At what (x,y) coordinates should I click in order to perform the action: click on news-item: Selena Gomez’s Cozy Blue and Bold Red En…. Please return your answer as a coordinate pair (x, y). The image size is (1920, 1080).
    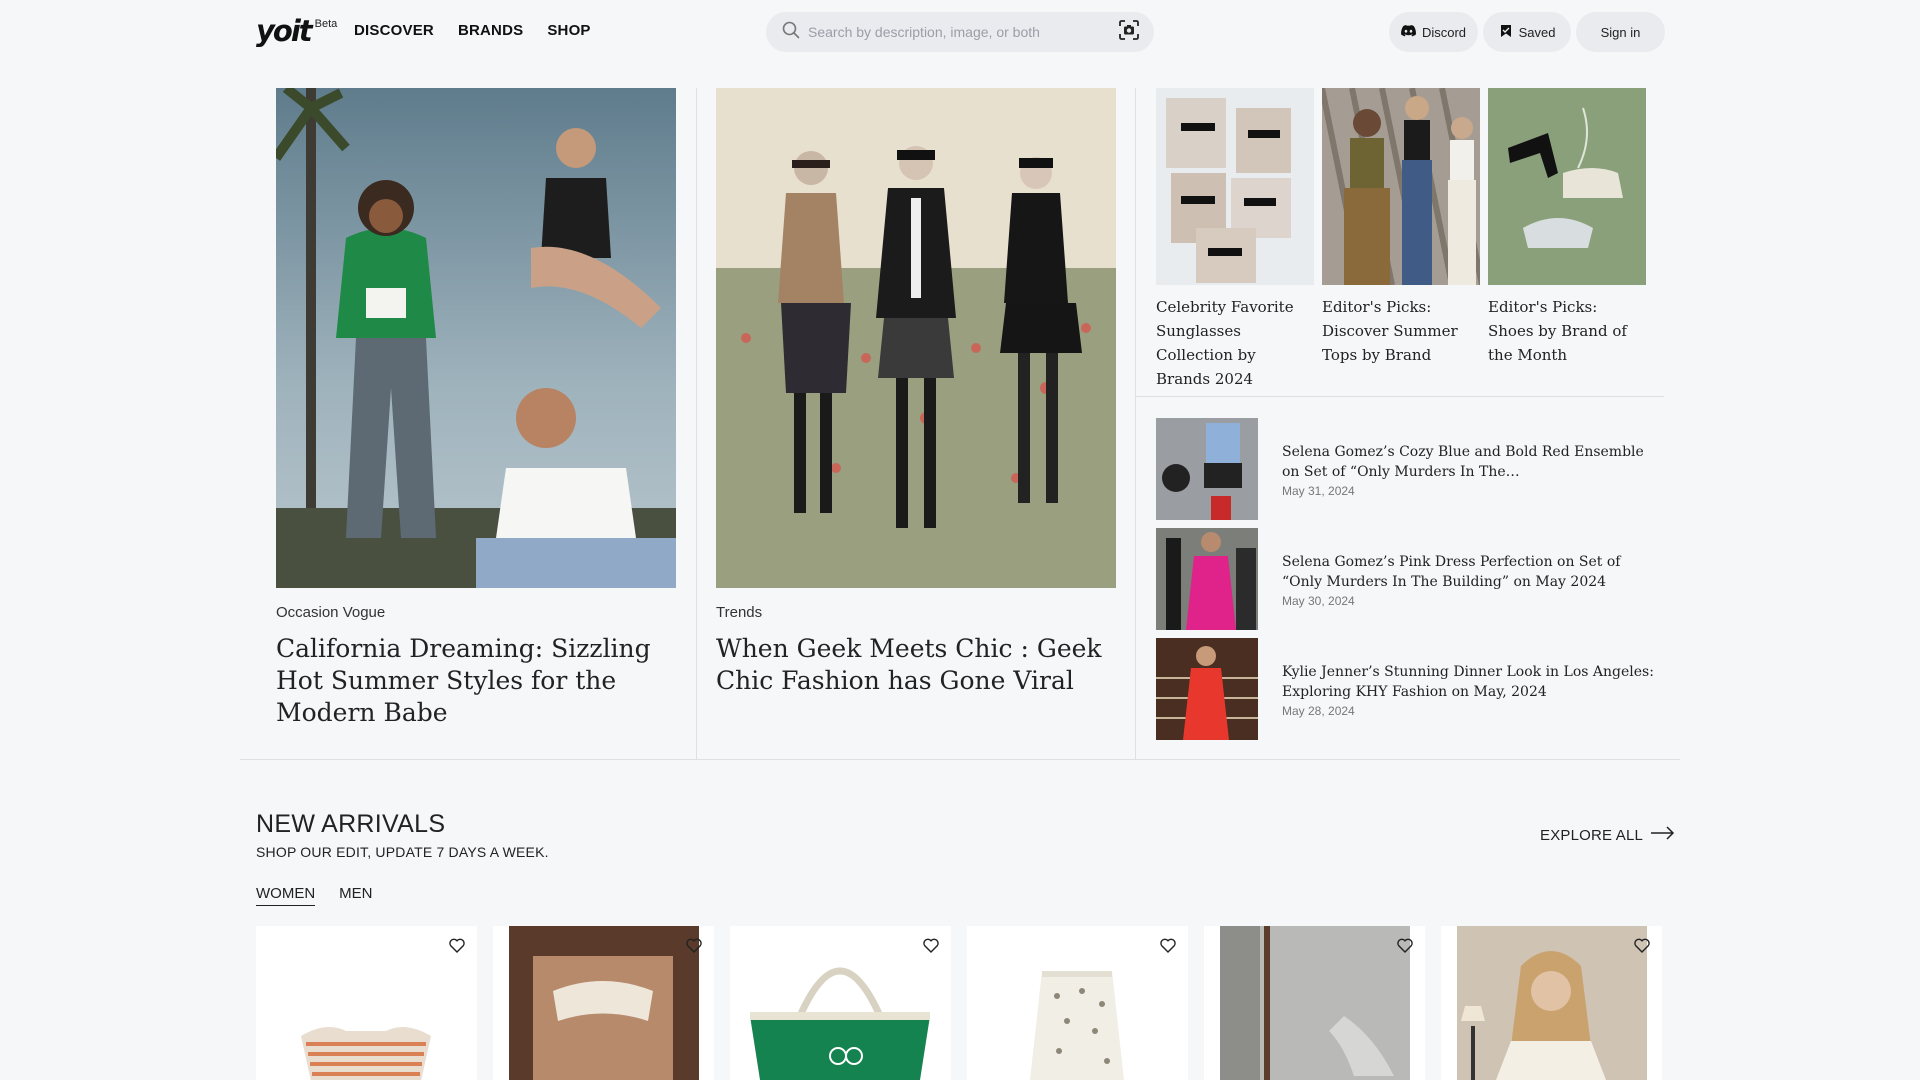
    Looking at the image, I should click on (1406, 469).